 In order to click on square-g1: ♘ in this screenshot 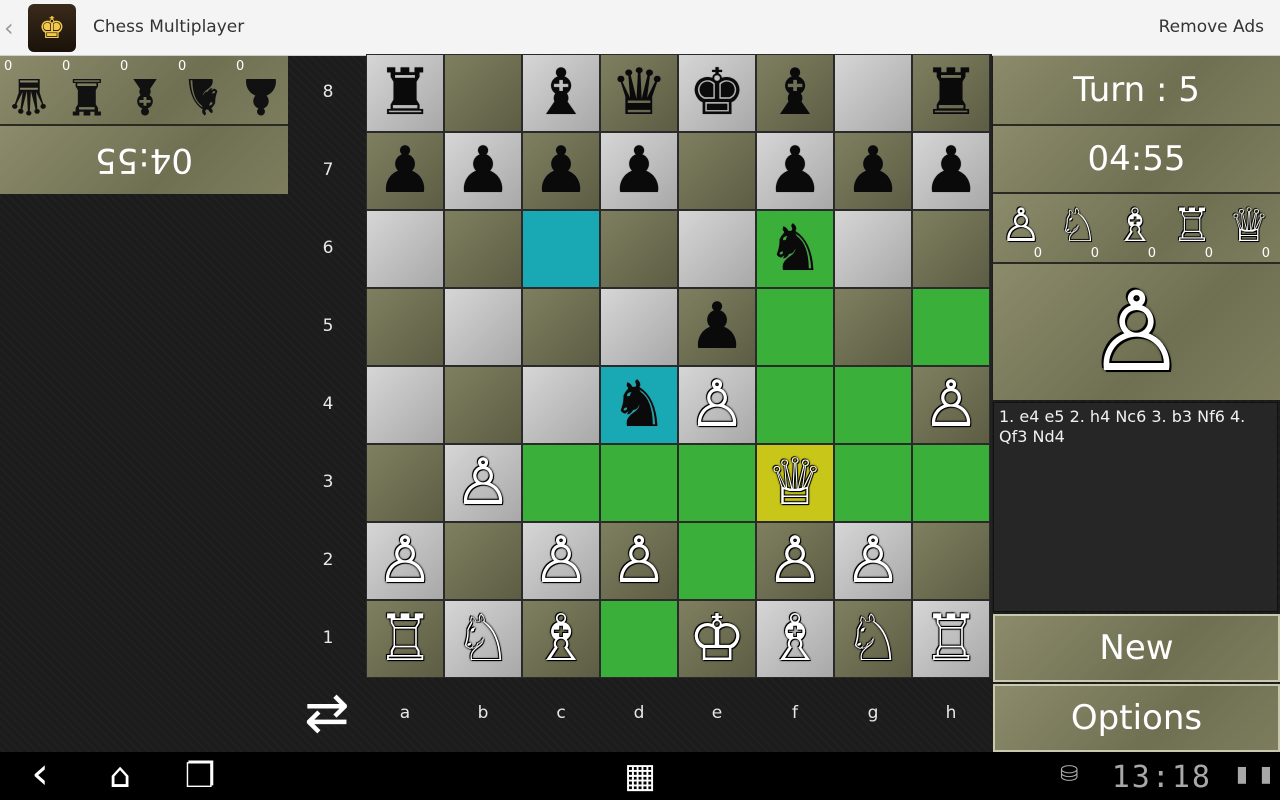, I will do `click(873, 639)`.